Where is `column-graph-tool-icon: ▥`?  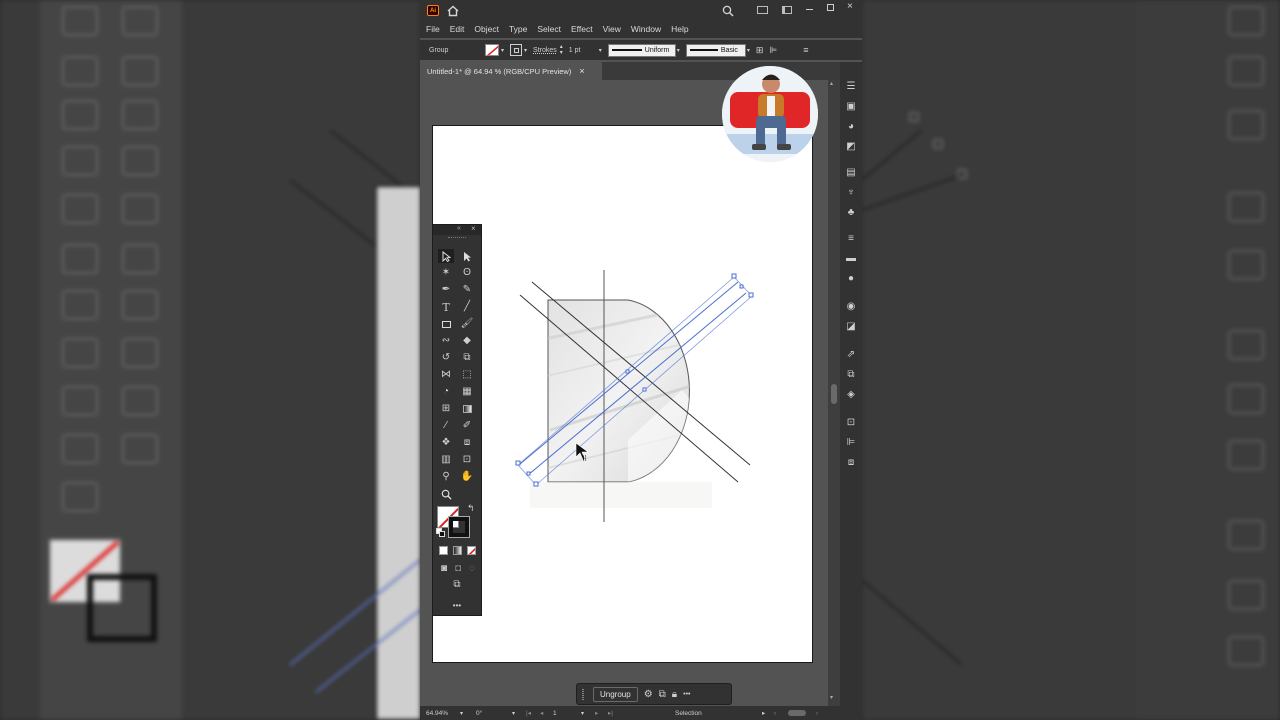 column-graph-tool-icon: ▥ is located at coordinates (446, 460).